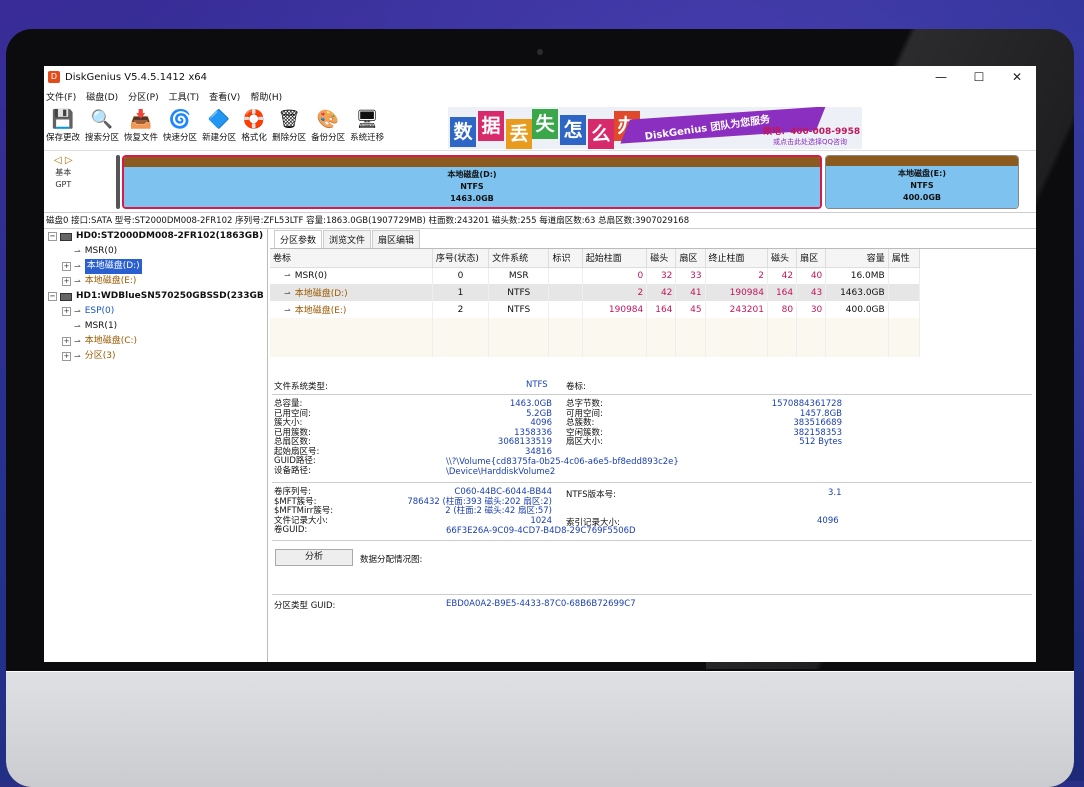 The width and height of the screenshot is (1084, 787). Describe the element at coordinates (136, 77) in the screenshot. I see `window-title: DiskGenius V5.4.5.1412 x64` at that location.